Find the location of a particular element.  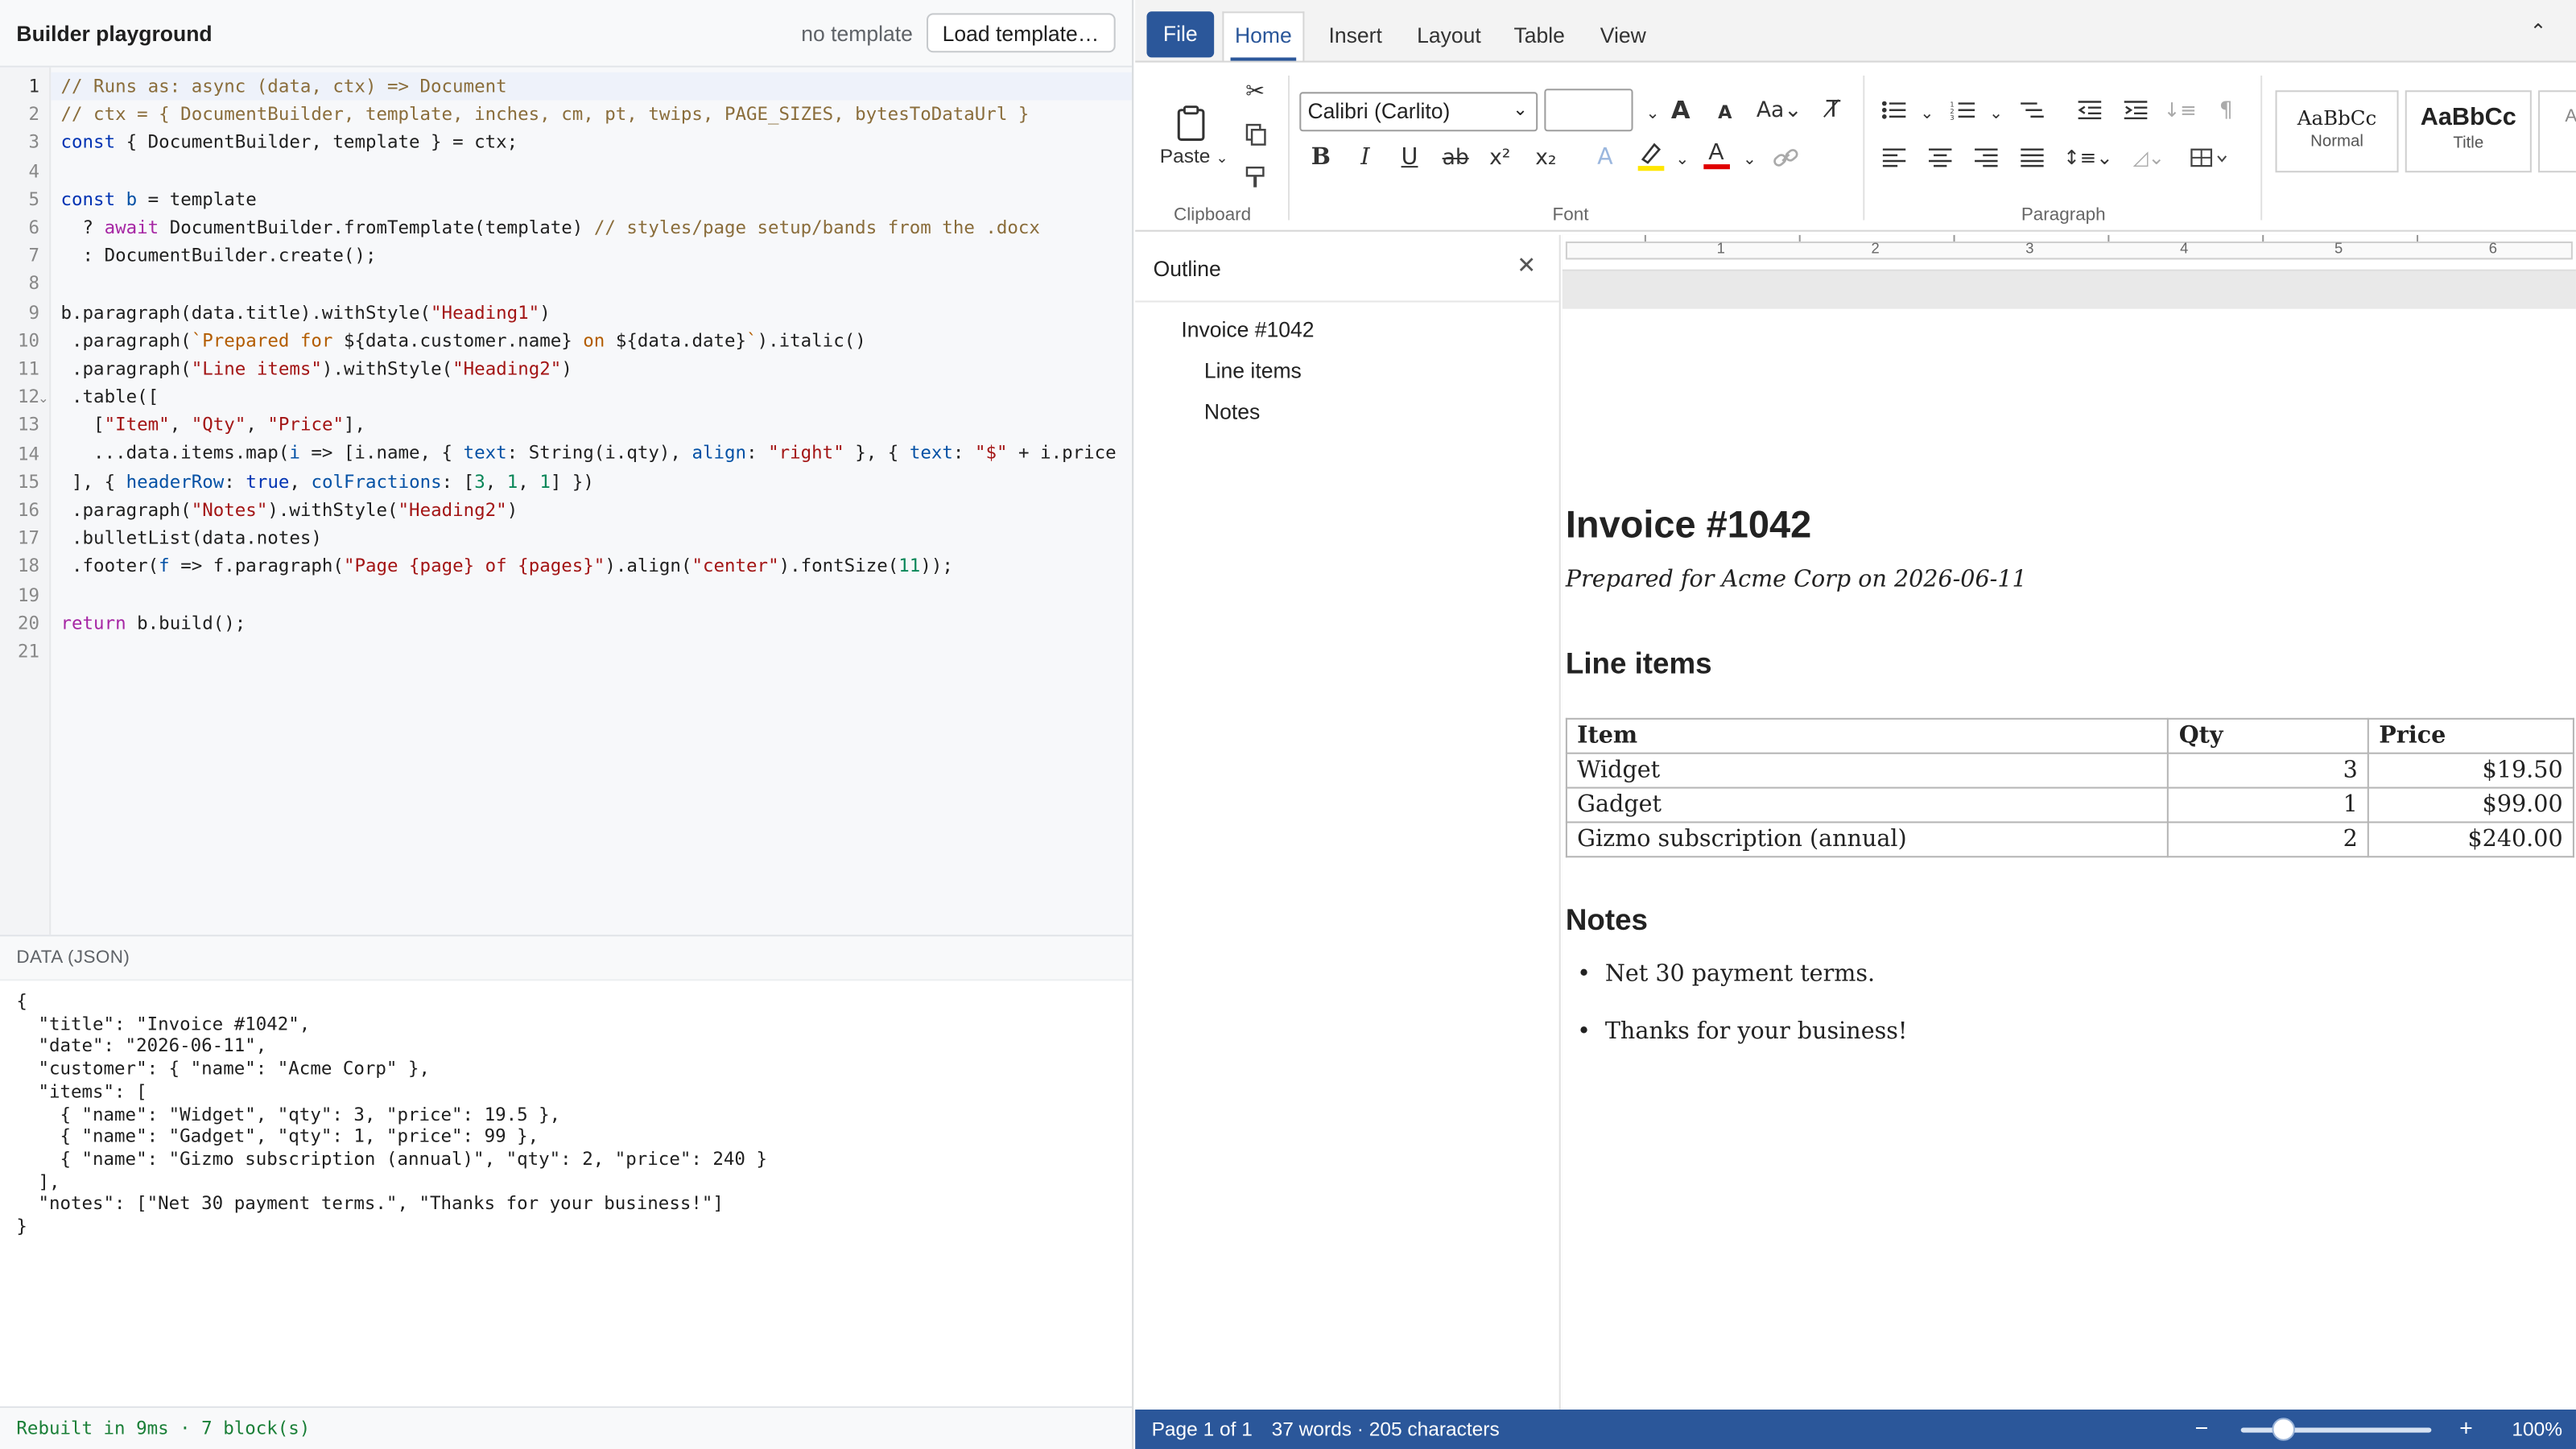

justify-icon is located at coordinates (2032, 157).